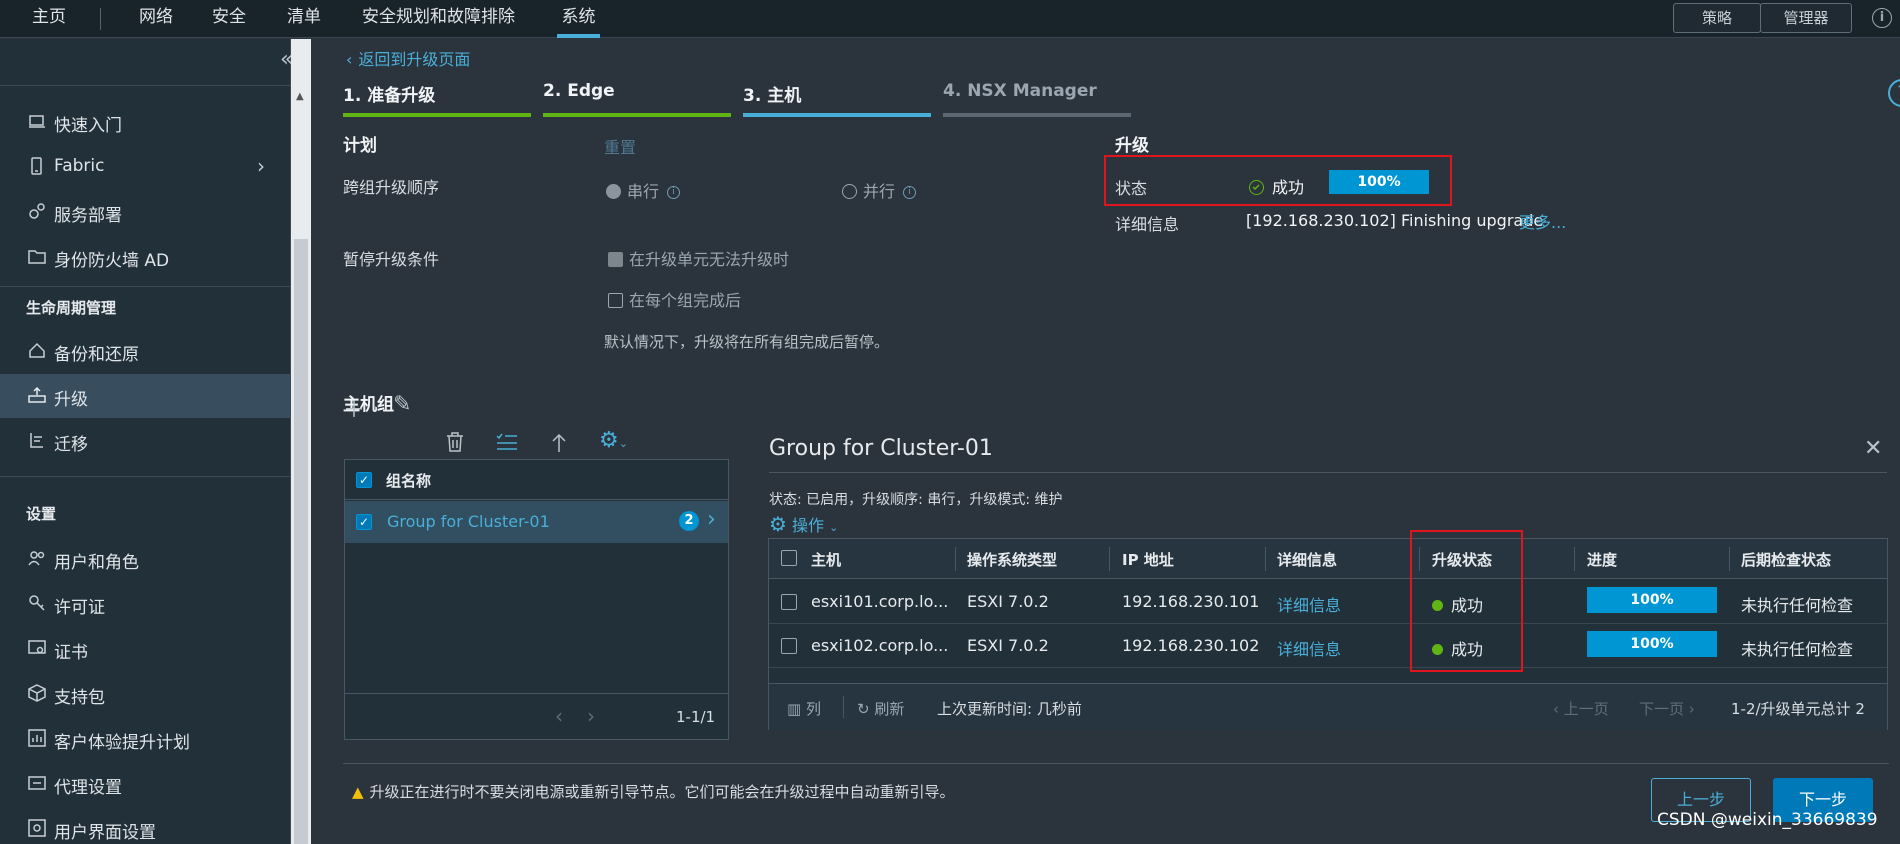  I want to click on move-up-icon, so click(559, 443).